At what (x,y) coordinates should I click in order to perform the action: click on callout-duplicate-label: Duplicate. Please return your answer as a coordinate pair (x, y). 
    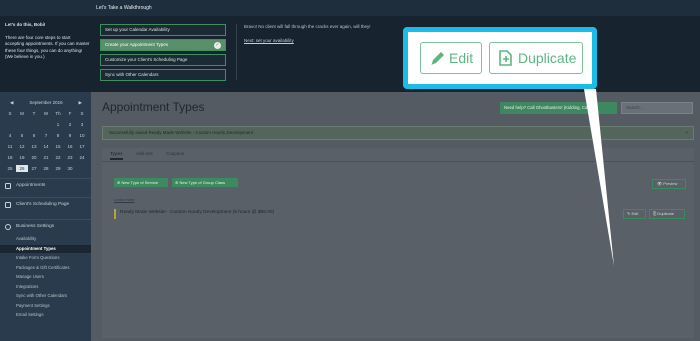
    Looking at the image, I should click on (547, 58).